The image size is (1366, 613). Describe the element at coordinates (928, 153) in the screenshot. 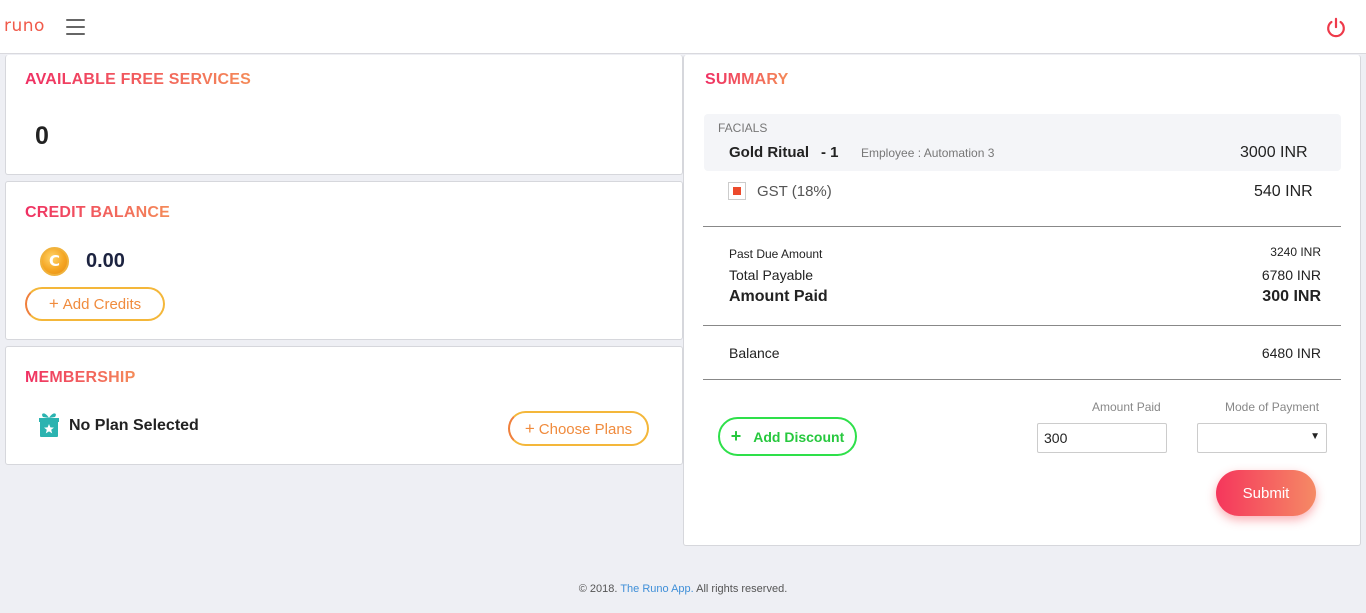

I see `service-employee: Employee : Automation 3` at that location.